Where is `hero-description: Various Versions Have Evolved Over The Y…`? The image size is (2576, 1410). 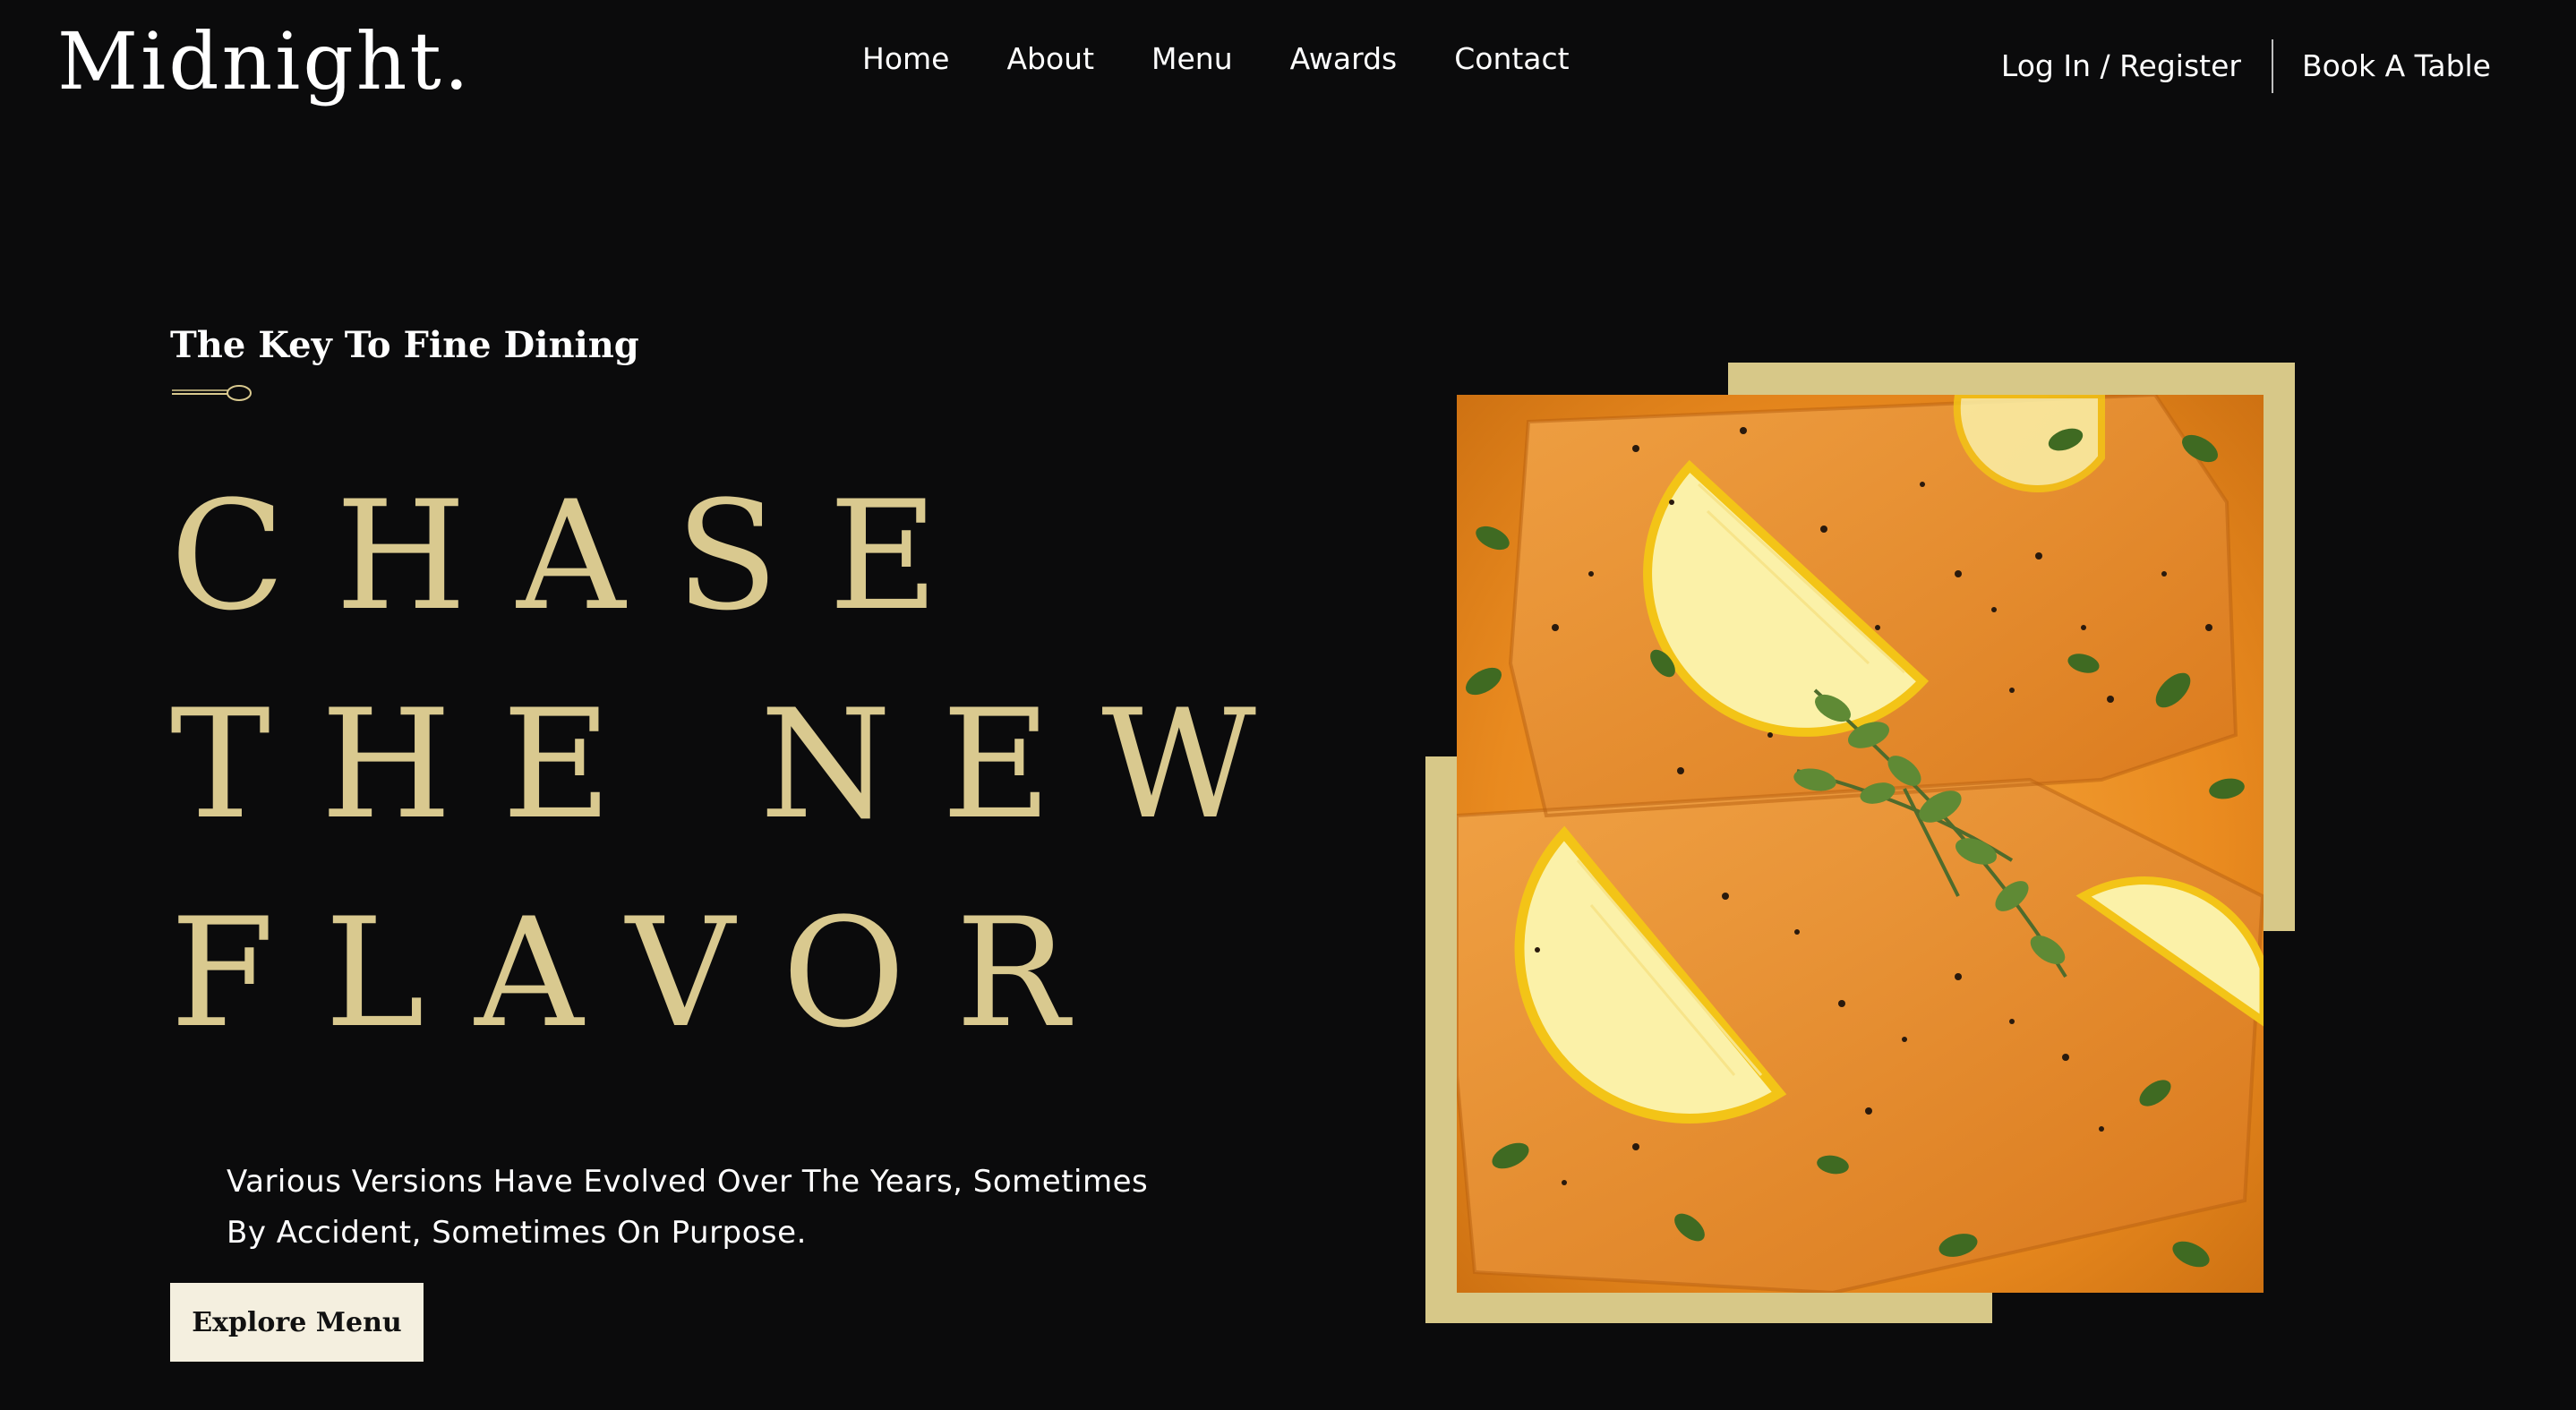
hero-description: Various Versions Have Evolved Over The Y… is located at coordinates (688, 1207).